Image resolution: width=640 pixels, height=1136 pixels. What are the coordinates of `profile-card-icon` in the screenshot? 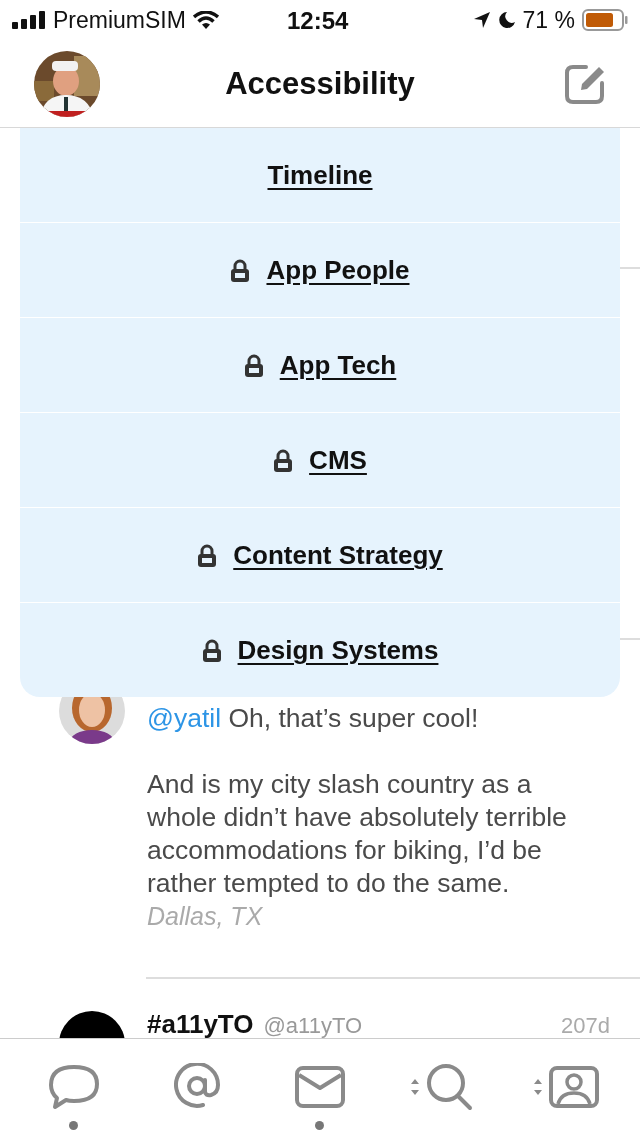 It's located at (574, 1087).